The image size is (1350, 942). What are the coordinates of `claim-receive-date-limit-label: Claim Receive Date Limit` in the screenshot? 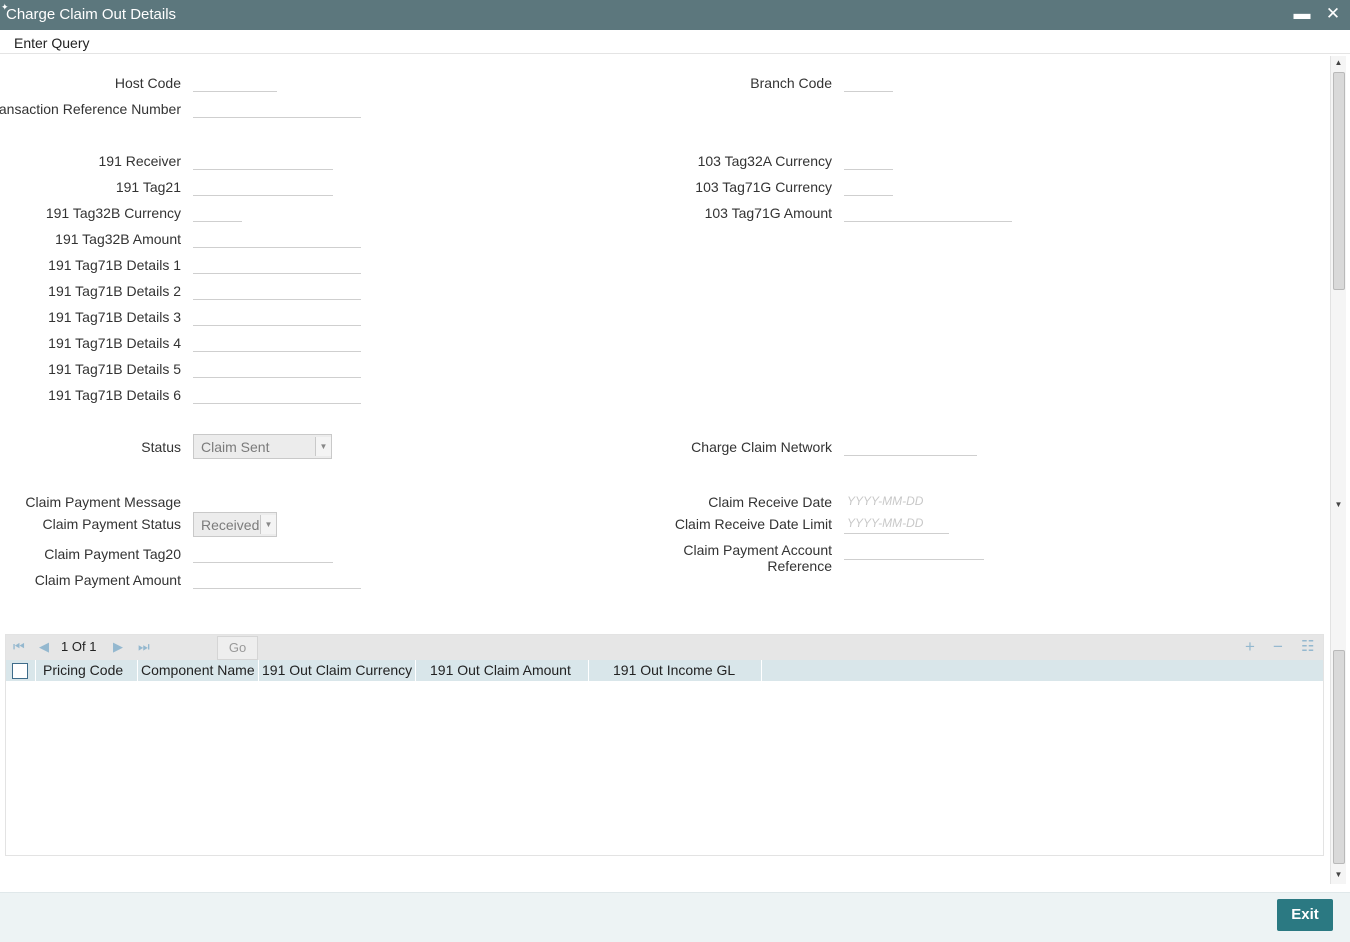 It's located at (753, 524).